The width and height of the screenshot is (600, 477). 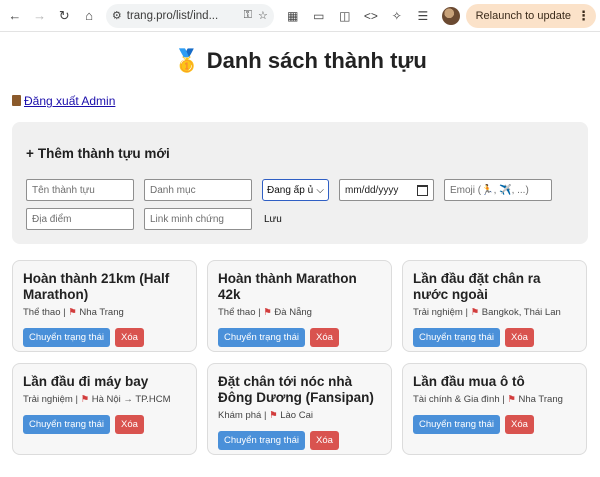 I want to click on chevron-down-icon: ⌵, so click(x=320, y=190).